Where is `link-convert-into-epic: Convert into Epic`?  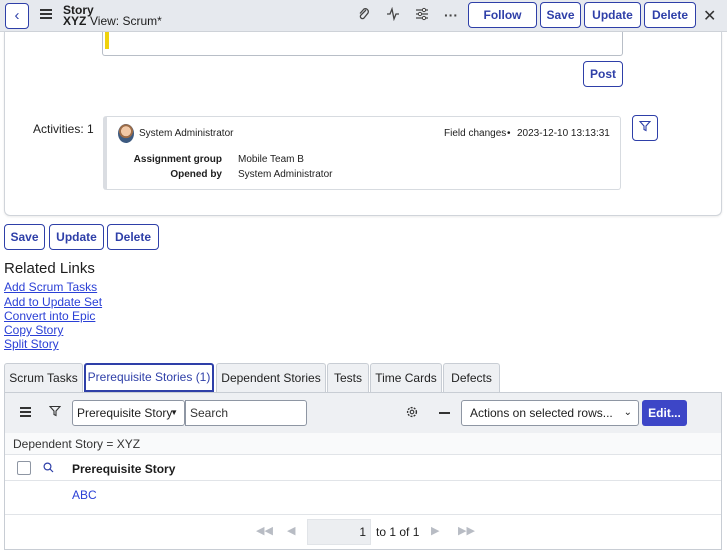
link-convert-into-epic: Convert into Epic is located at coordinates (49, 316).